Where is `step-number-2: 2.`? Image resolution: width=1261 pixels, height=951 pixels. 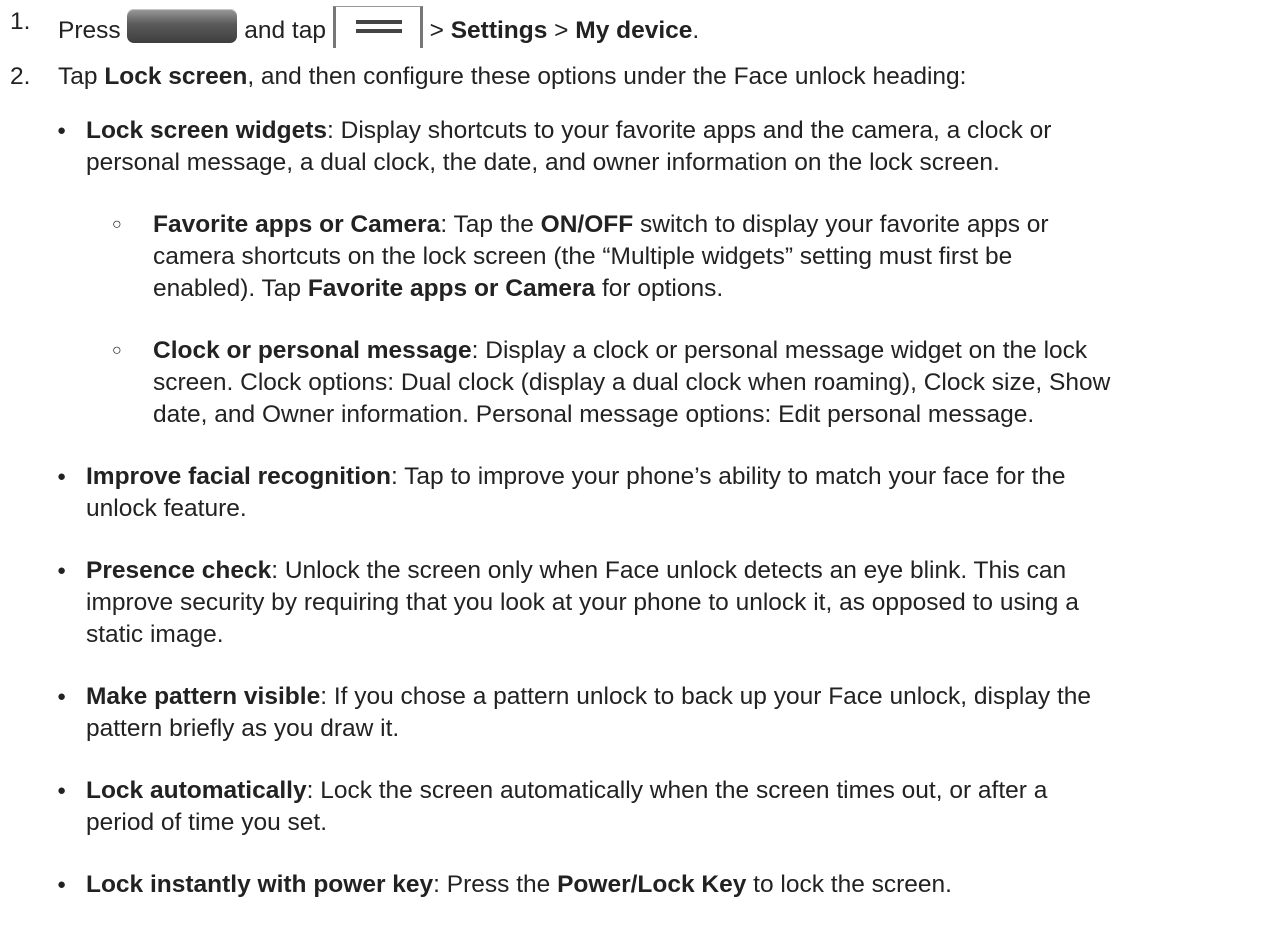 step-number-2: 2. is located at coordinates (20, 76).